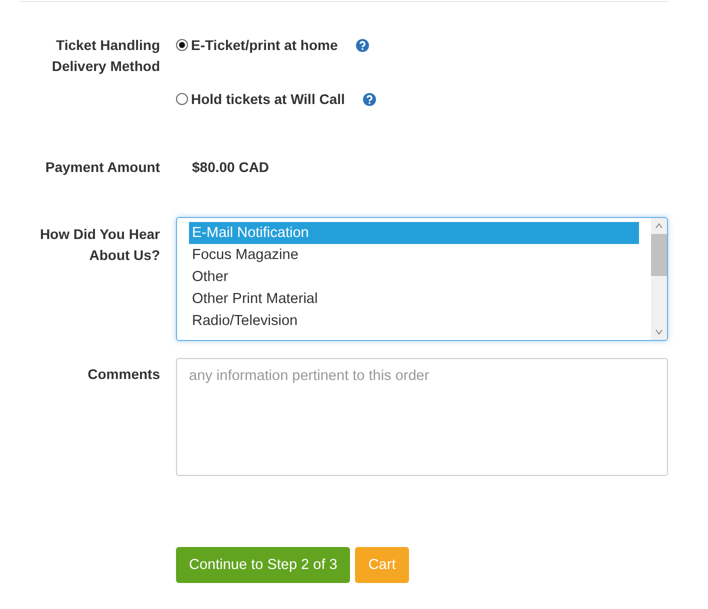 Image resolution: width=708 pixels, height=609 pixels. What do you see at coordinates (414, 277) in the screenshot?
I see `list-option: Other` at bounding box center [414, 277].